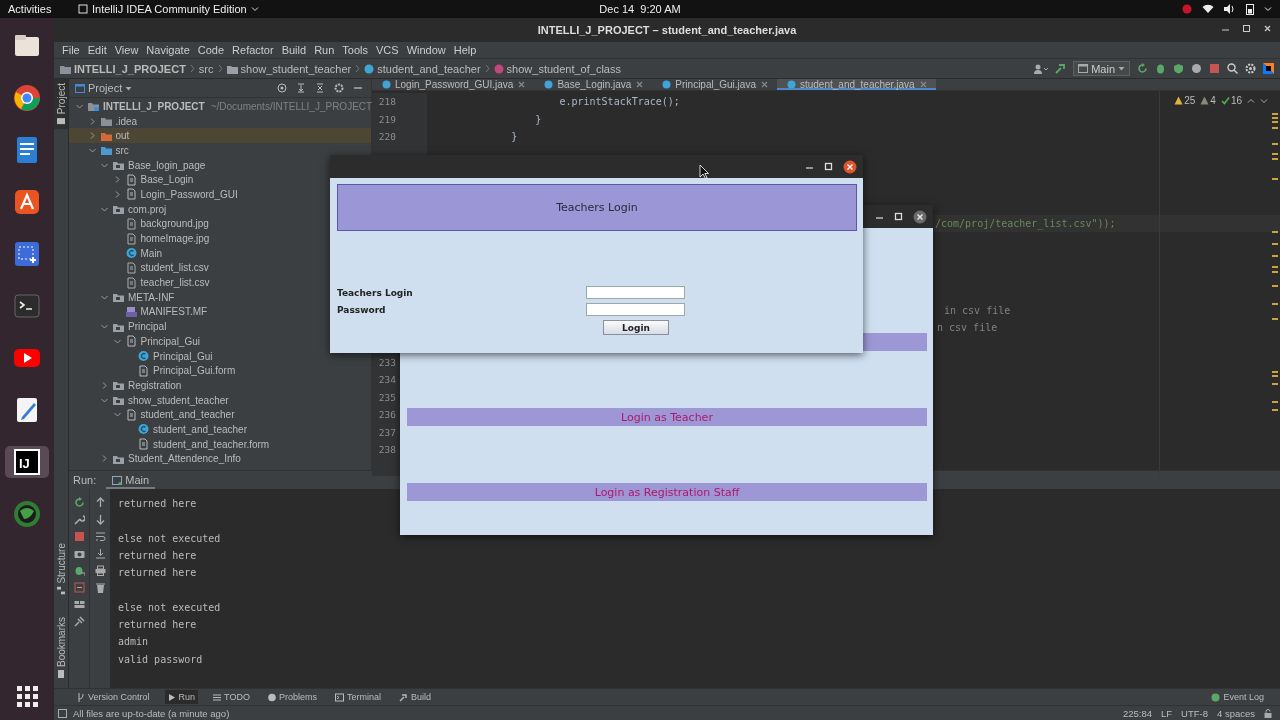 The width and height of the screenshot is (1280, 720). What do you see at coordinates (71, 50) in the screenshot?
I see `menu-item: File` at bounding box center [71, 50].